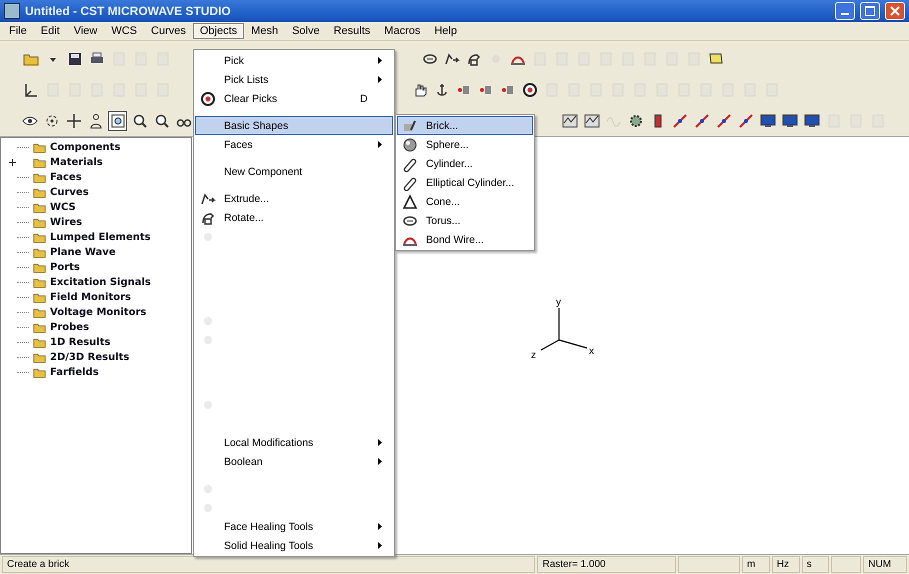 This screenshot has width=909, height=574. What do you see at coordinates (90, 357) in the screenshot?
I see `tree-item: 2D/3D Results` at bounding box center [90, 357].